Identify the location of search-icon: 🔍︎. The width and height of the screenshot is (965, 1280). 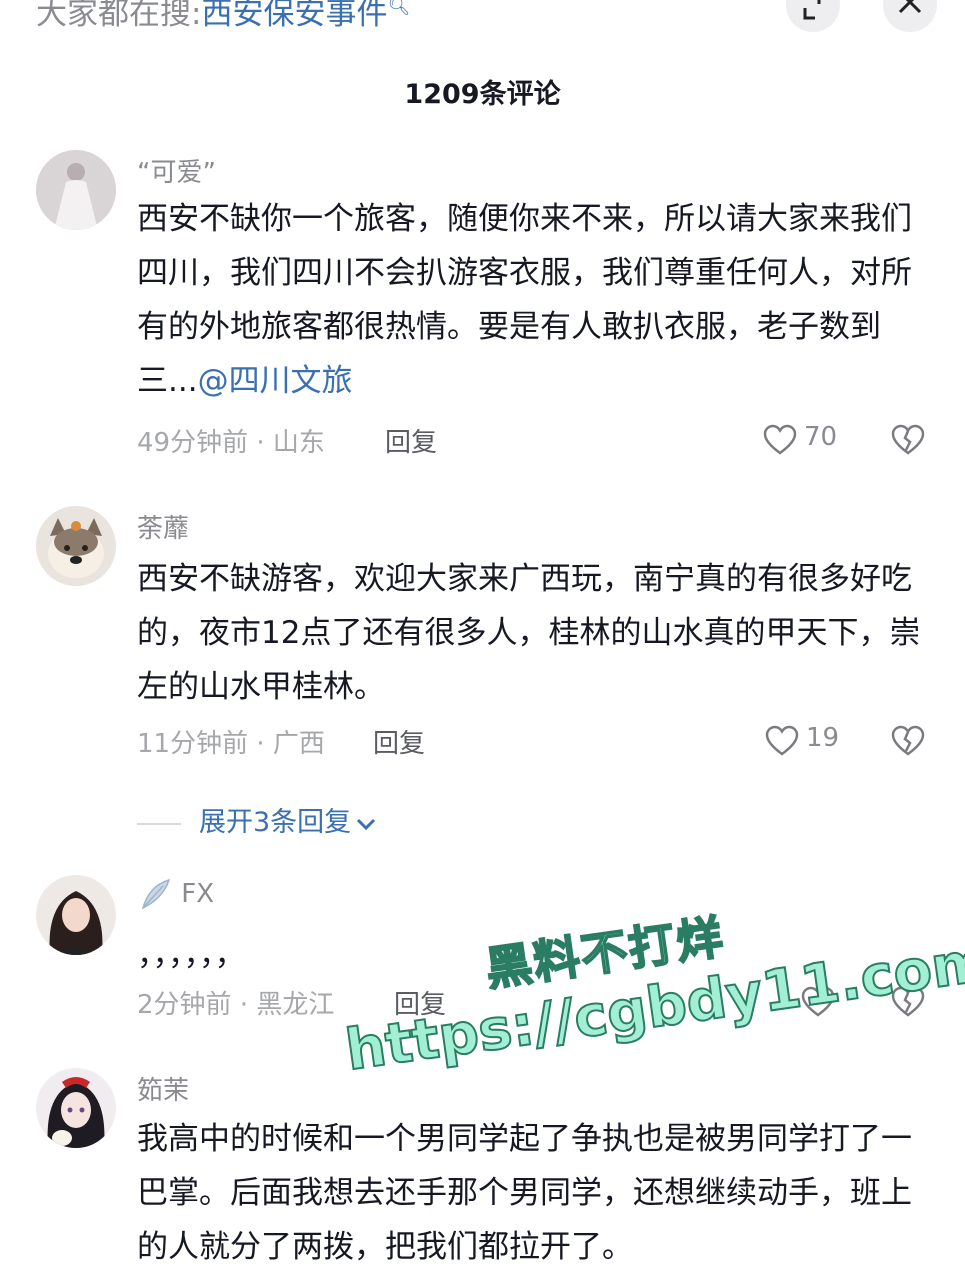
(399, 8).